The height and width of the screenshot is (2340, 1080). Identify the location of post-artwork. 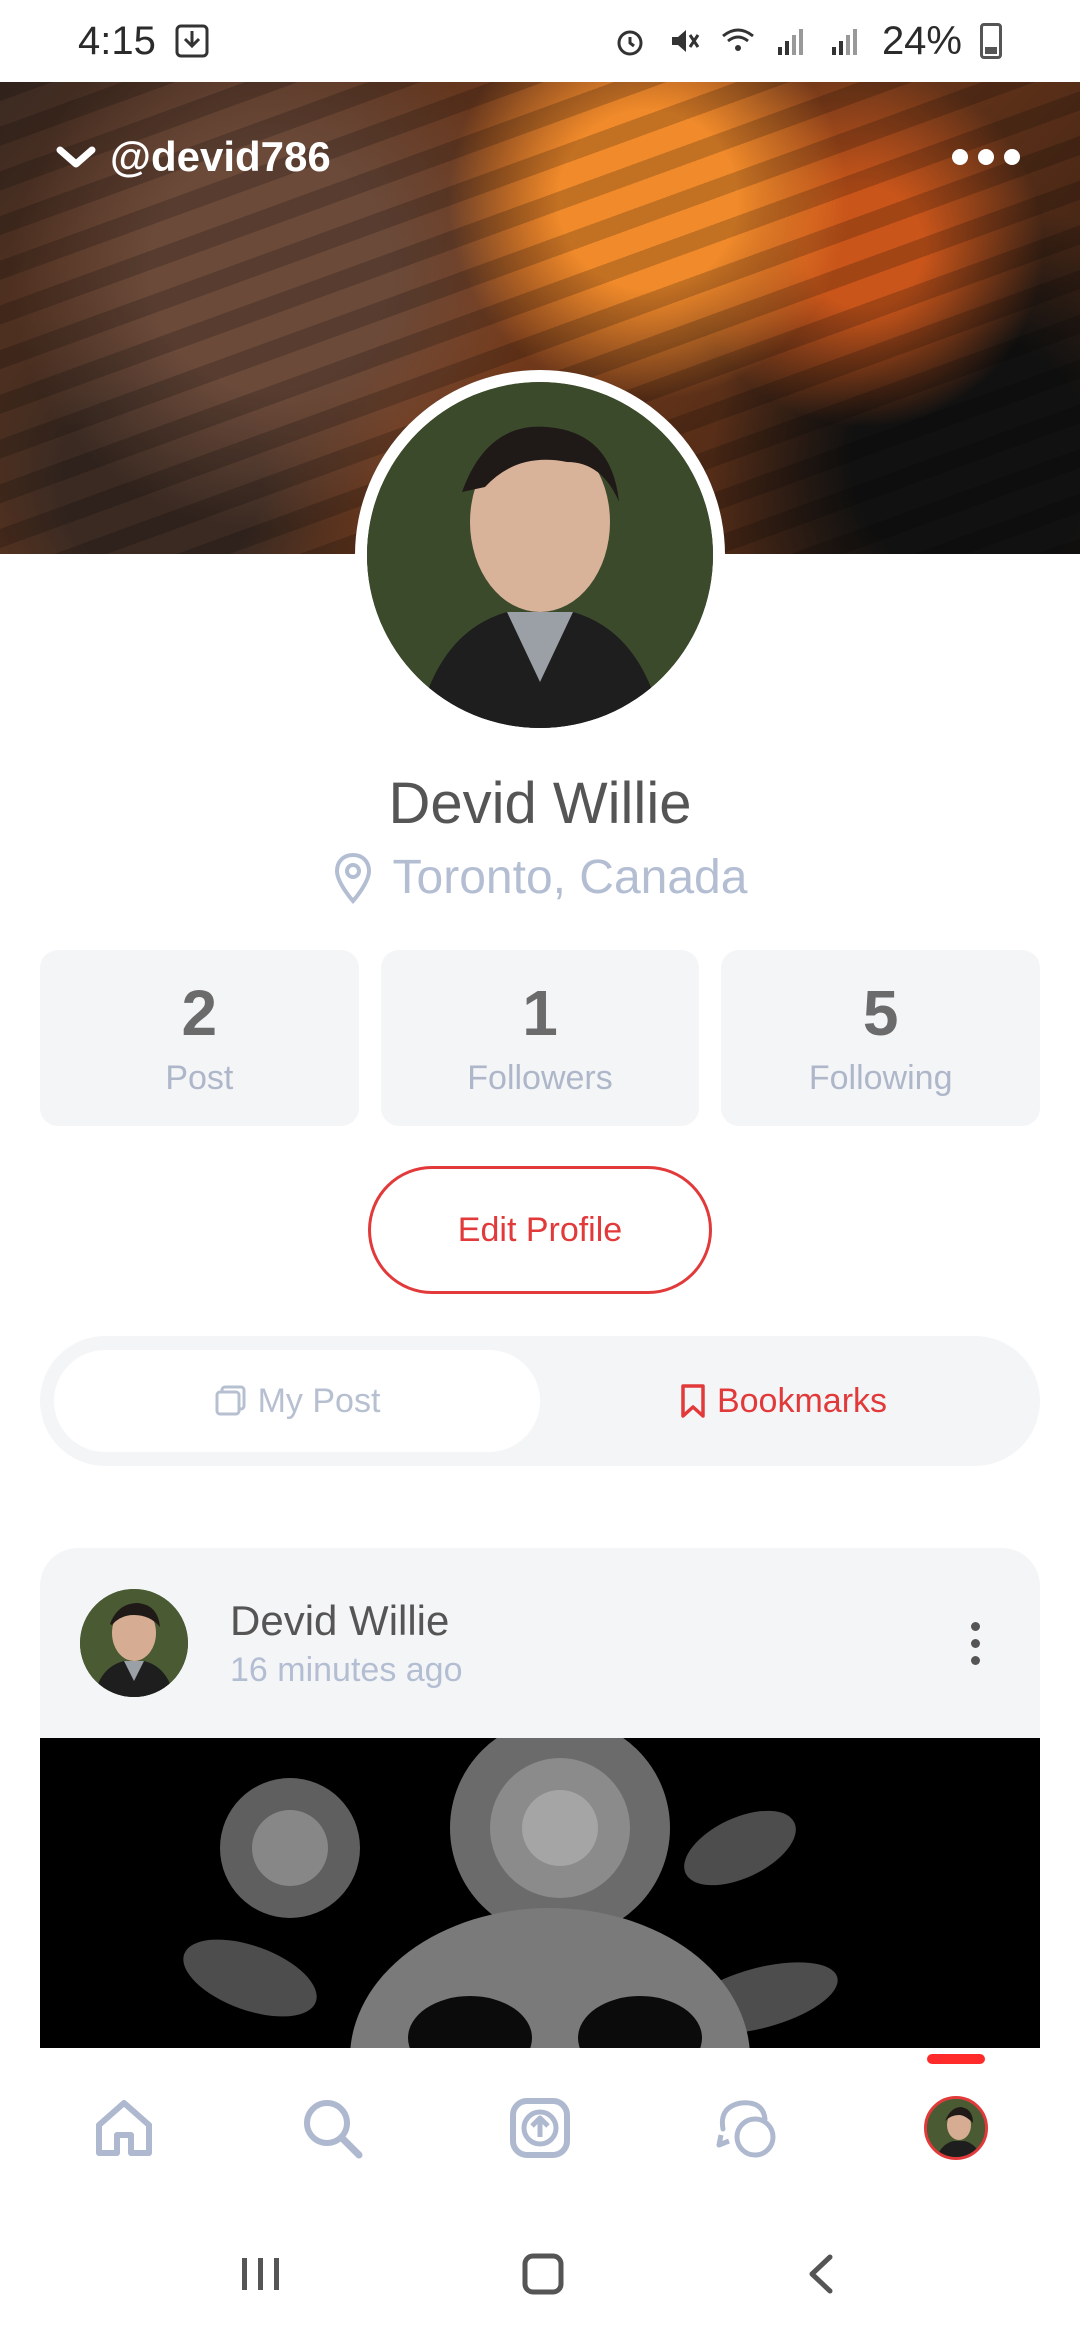
(540, 1893).